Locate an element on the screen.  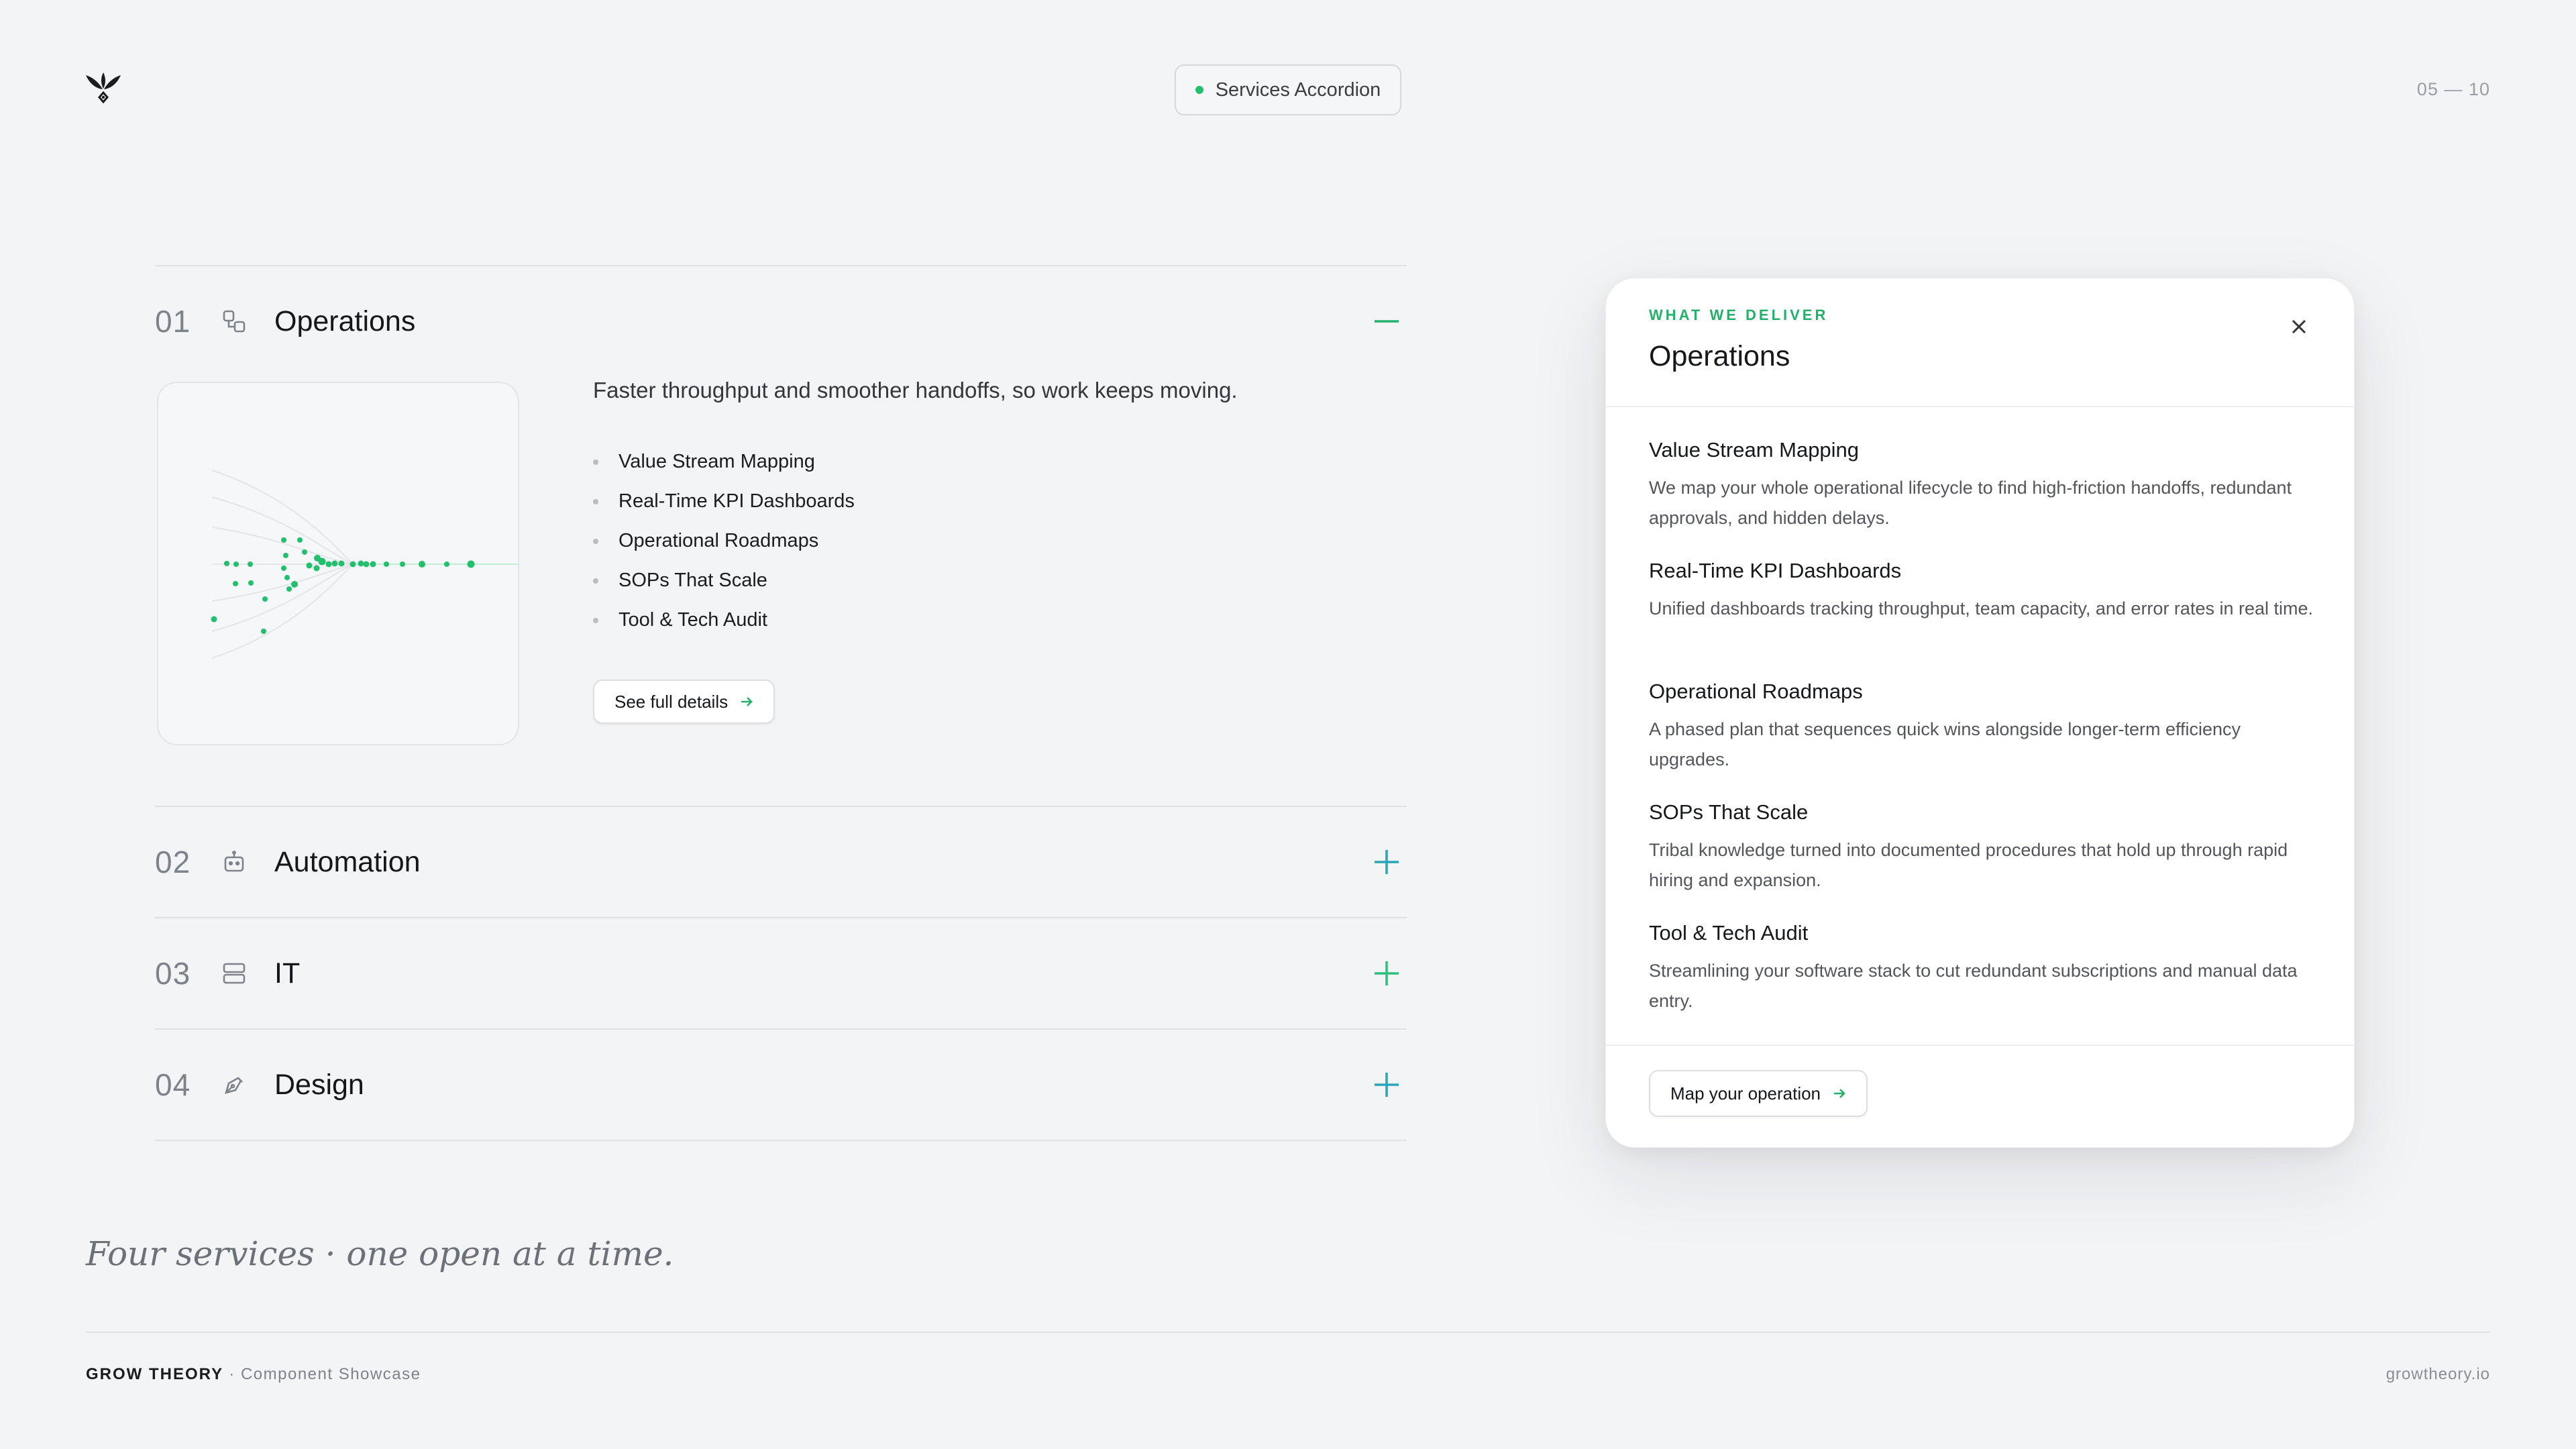
accordion-header-operations: 01 Operations is located at coordinates (781, 321).